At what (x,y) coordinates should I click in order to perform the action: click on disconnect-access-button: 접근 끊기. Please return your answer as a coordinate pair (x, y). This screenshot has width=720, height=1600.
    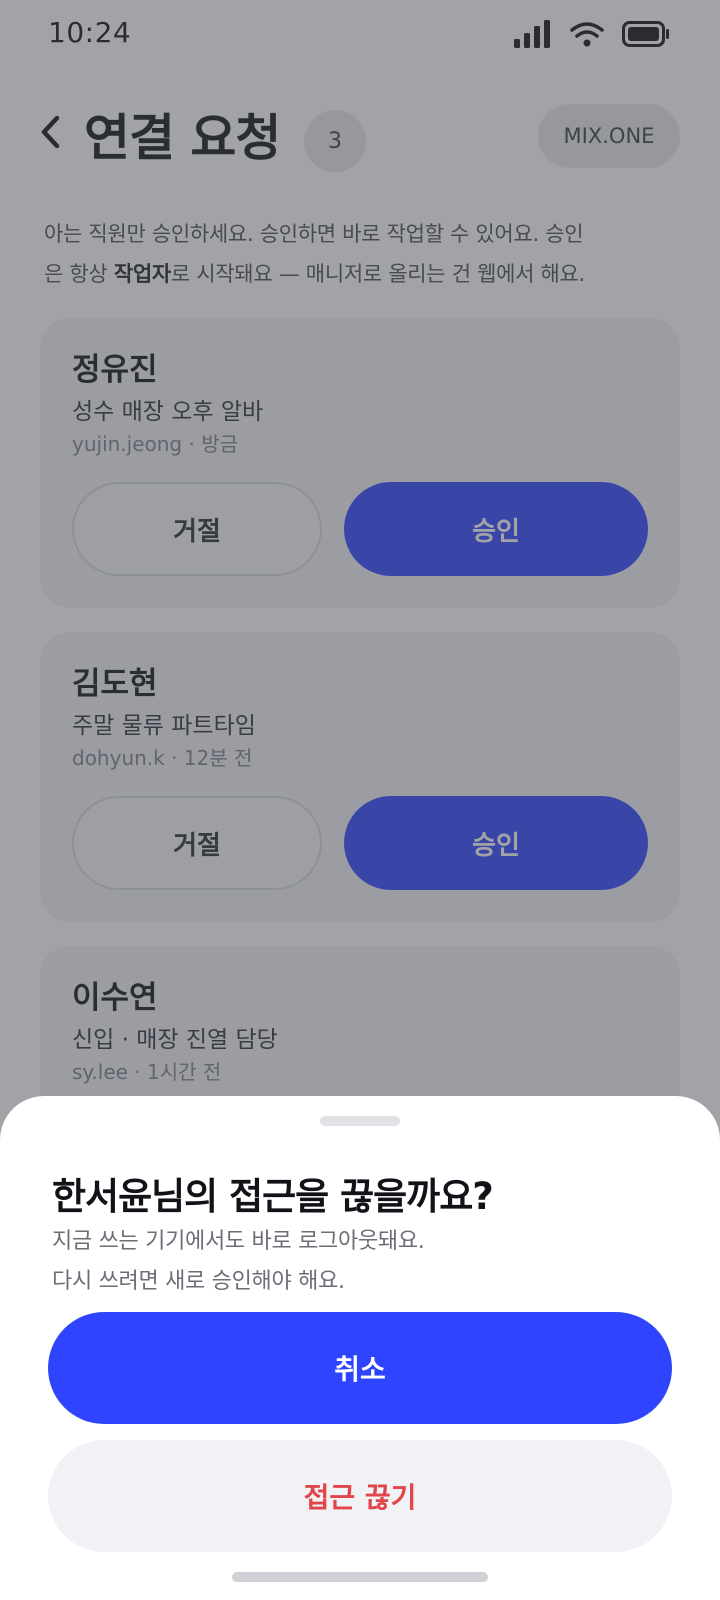
    Looking at the image, I should click on (360, 1496).